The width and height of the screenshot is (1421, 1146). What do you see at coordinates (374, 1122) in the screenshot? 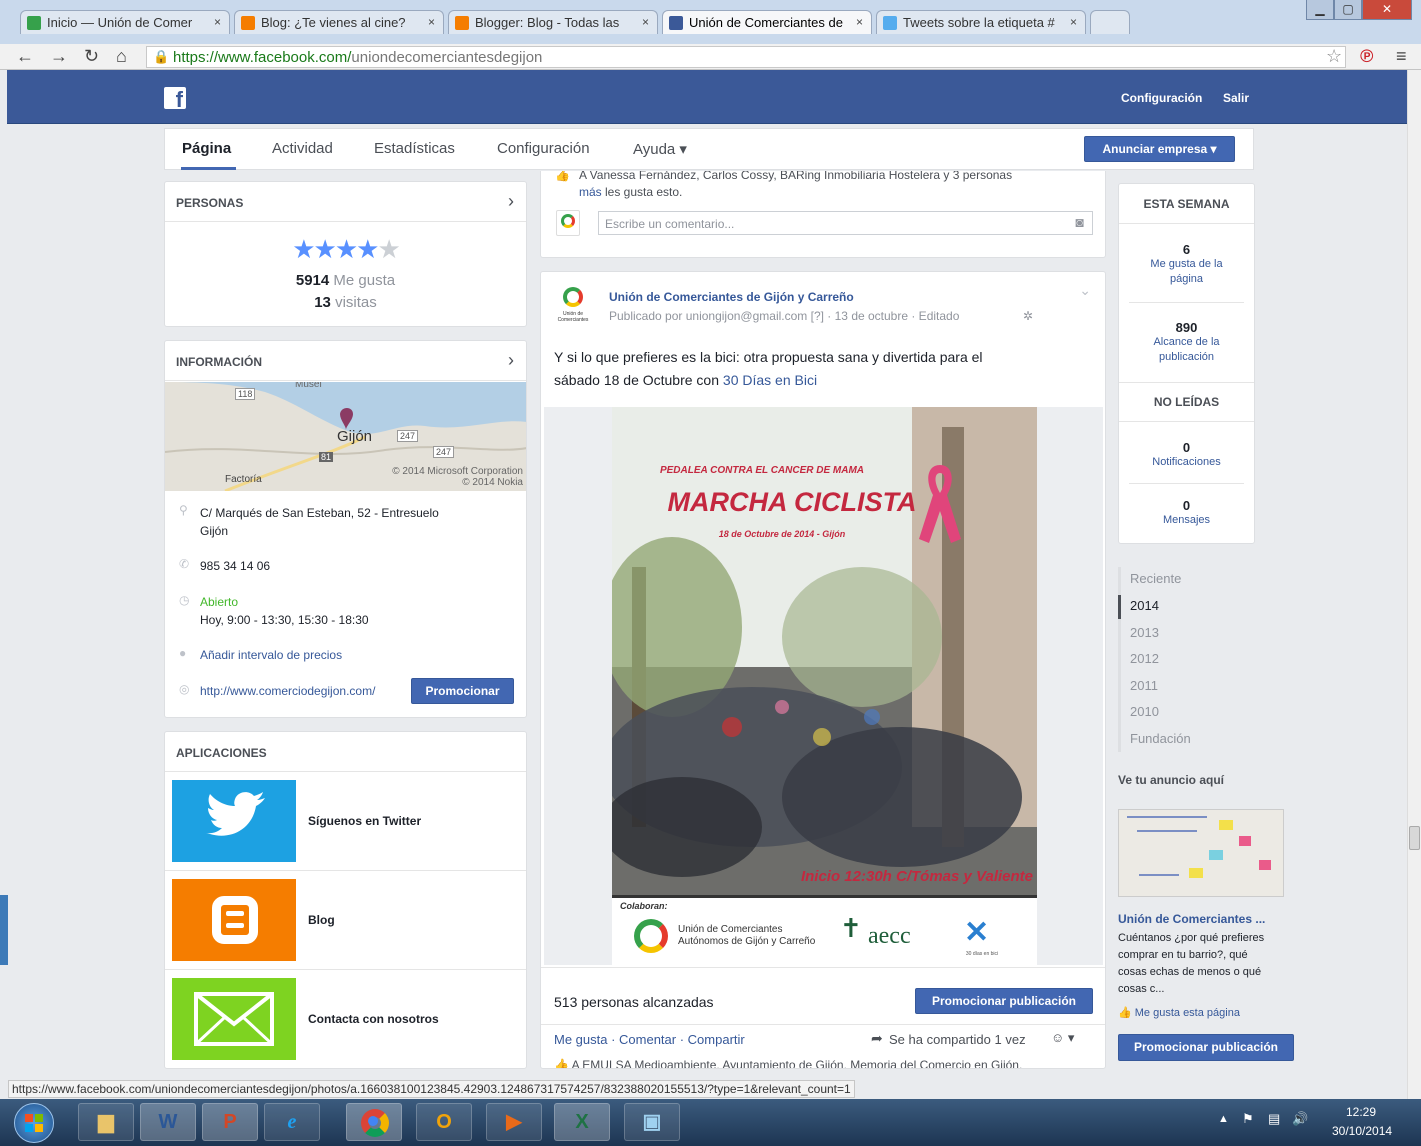
I see `chrome-icon` at bounding box center [374, 1122].